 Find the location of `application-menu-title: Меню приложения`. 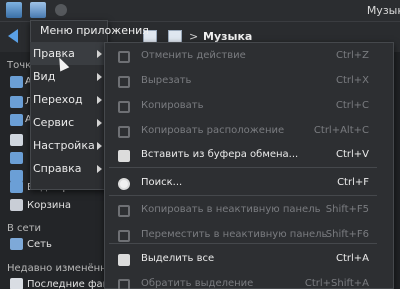

application-menu-title: Меню приложения is located at coordinates (94, 30).